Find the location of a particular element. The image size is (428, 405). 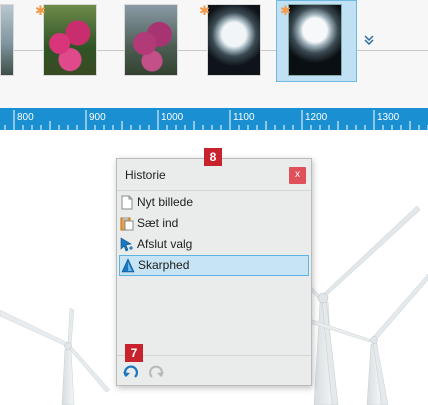

ruler-label: 900 is located at coordinates (97, 117).